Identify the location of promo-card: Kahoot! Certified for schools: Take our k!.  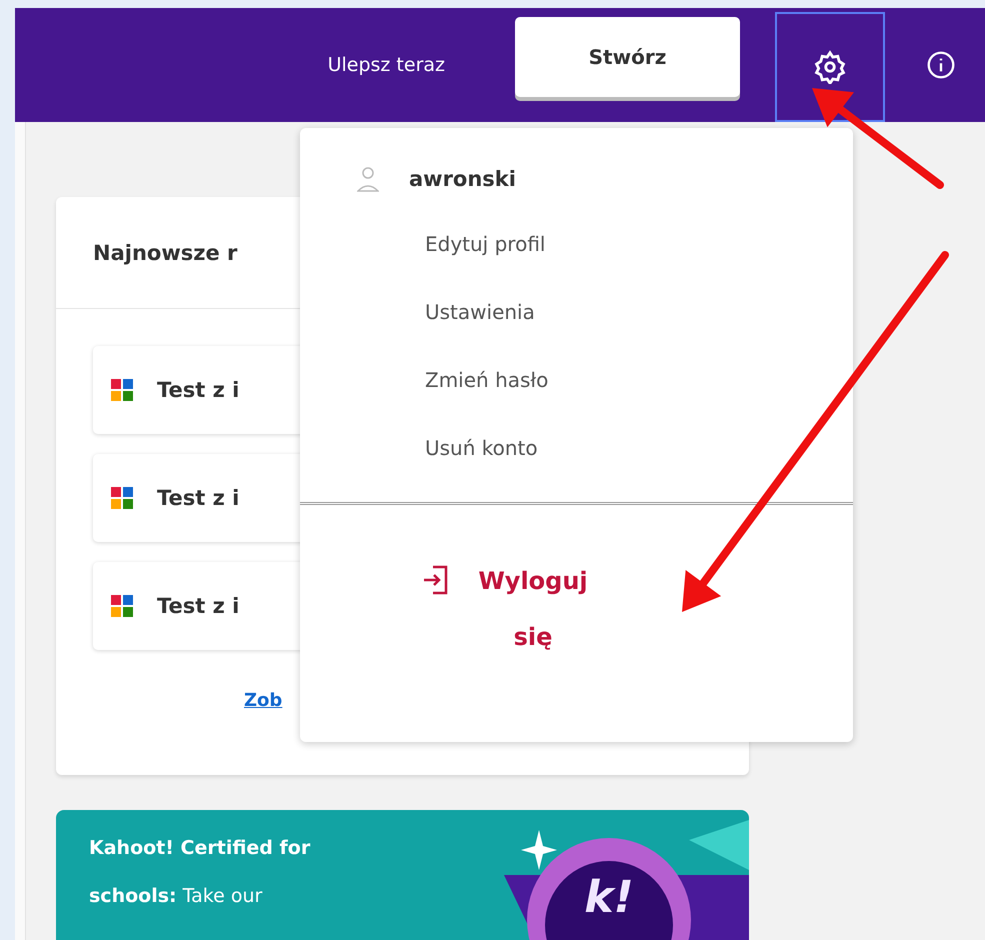
(402, 875).